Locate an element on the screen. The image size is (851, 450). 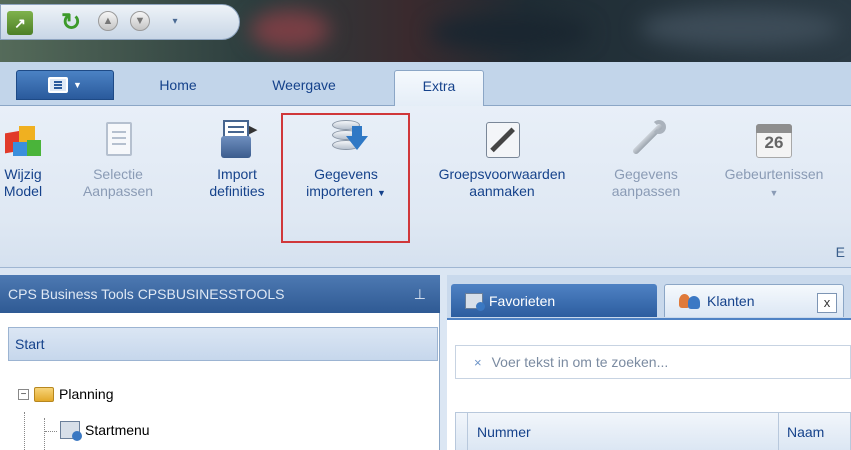
ribbon-group-label: E is located at coordinates (840, 252).